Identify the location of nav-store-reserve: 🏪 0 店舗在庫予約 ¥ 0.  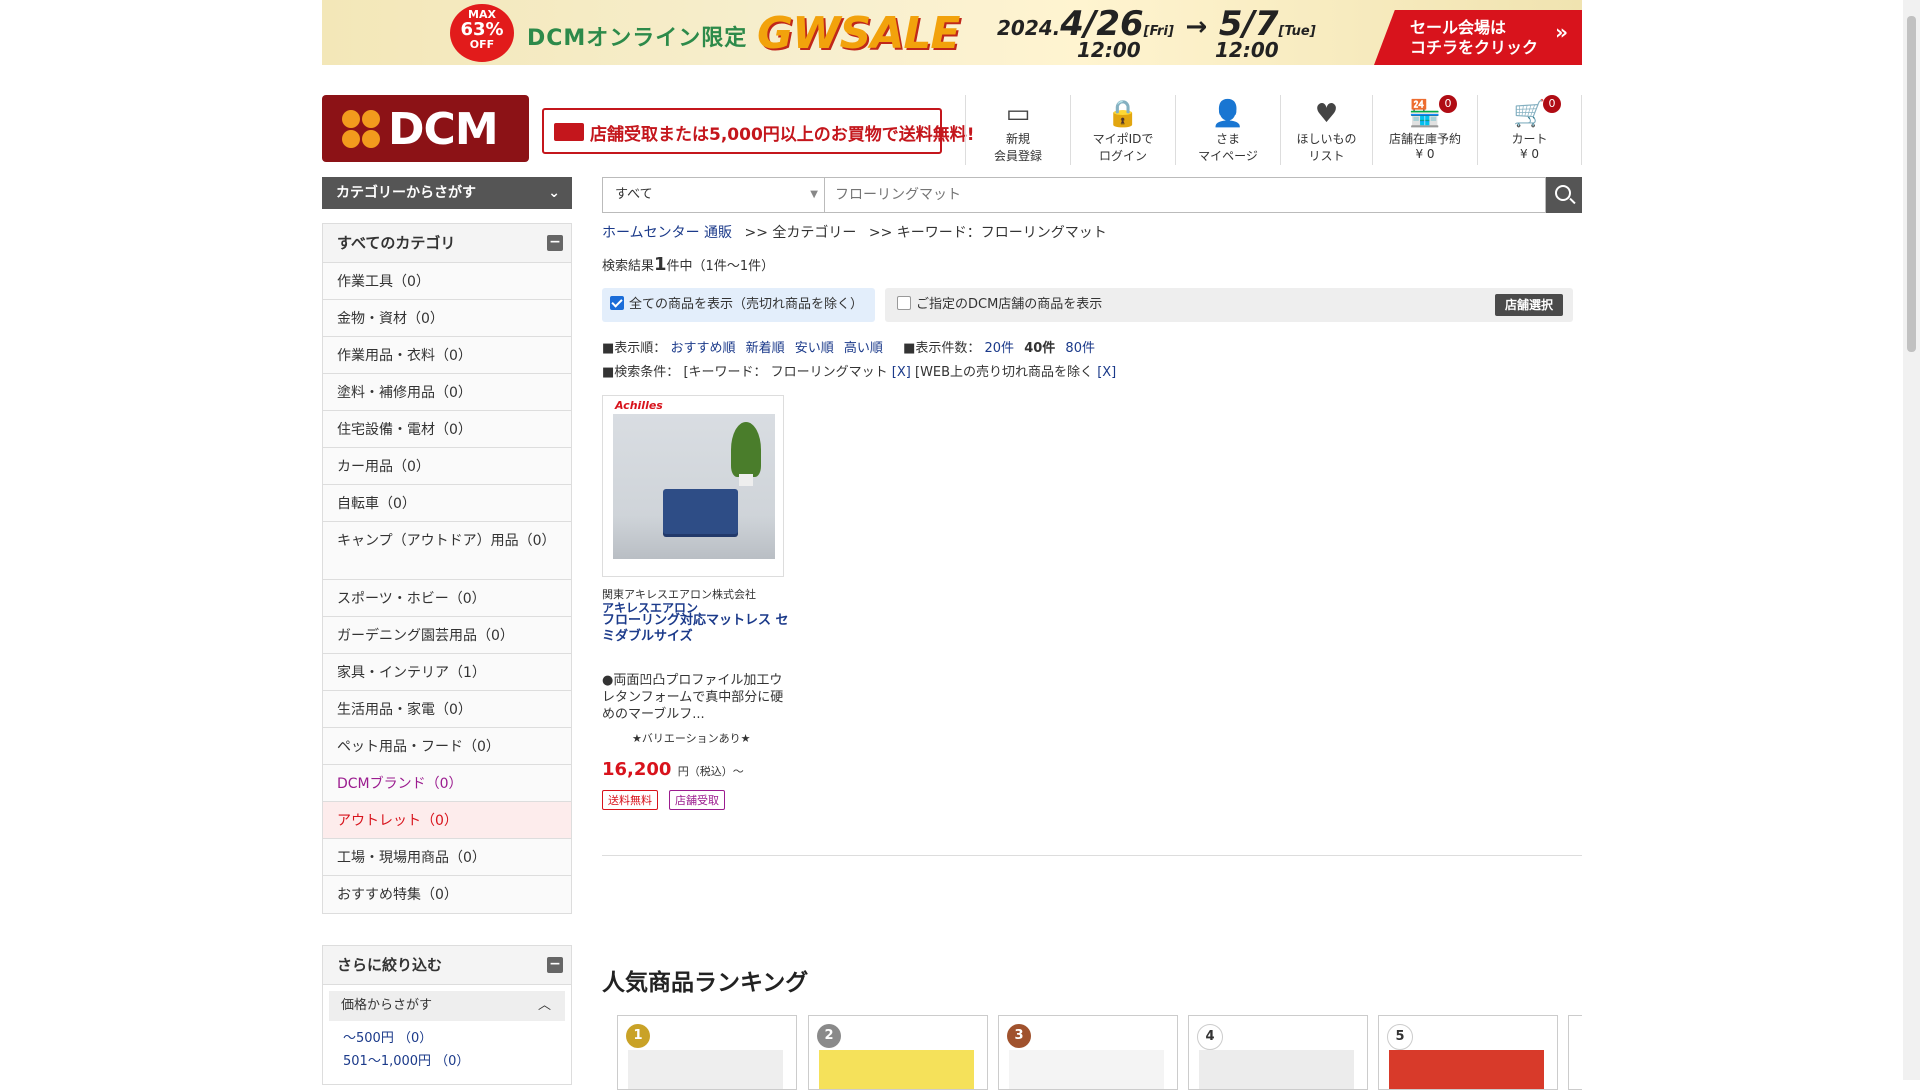
(1424, 130).